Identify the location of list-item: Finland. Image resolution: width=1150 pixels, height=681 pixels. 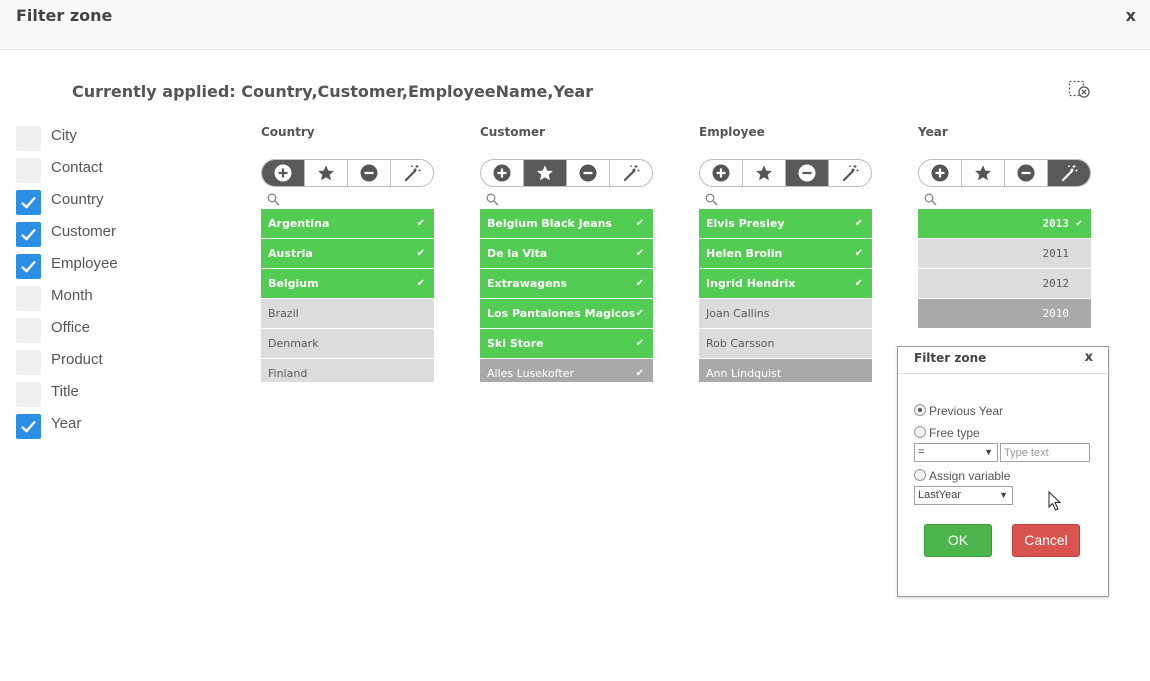
(347, 370).